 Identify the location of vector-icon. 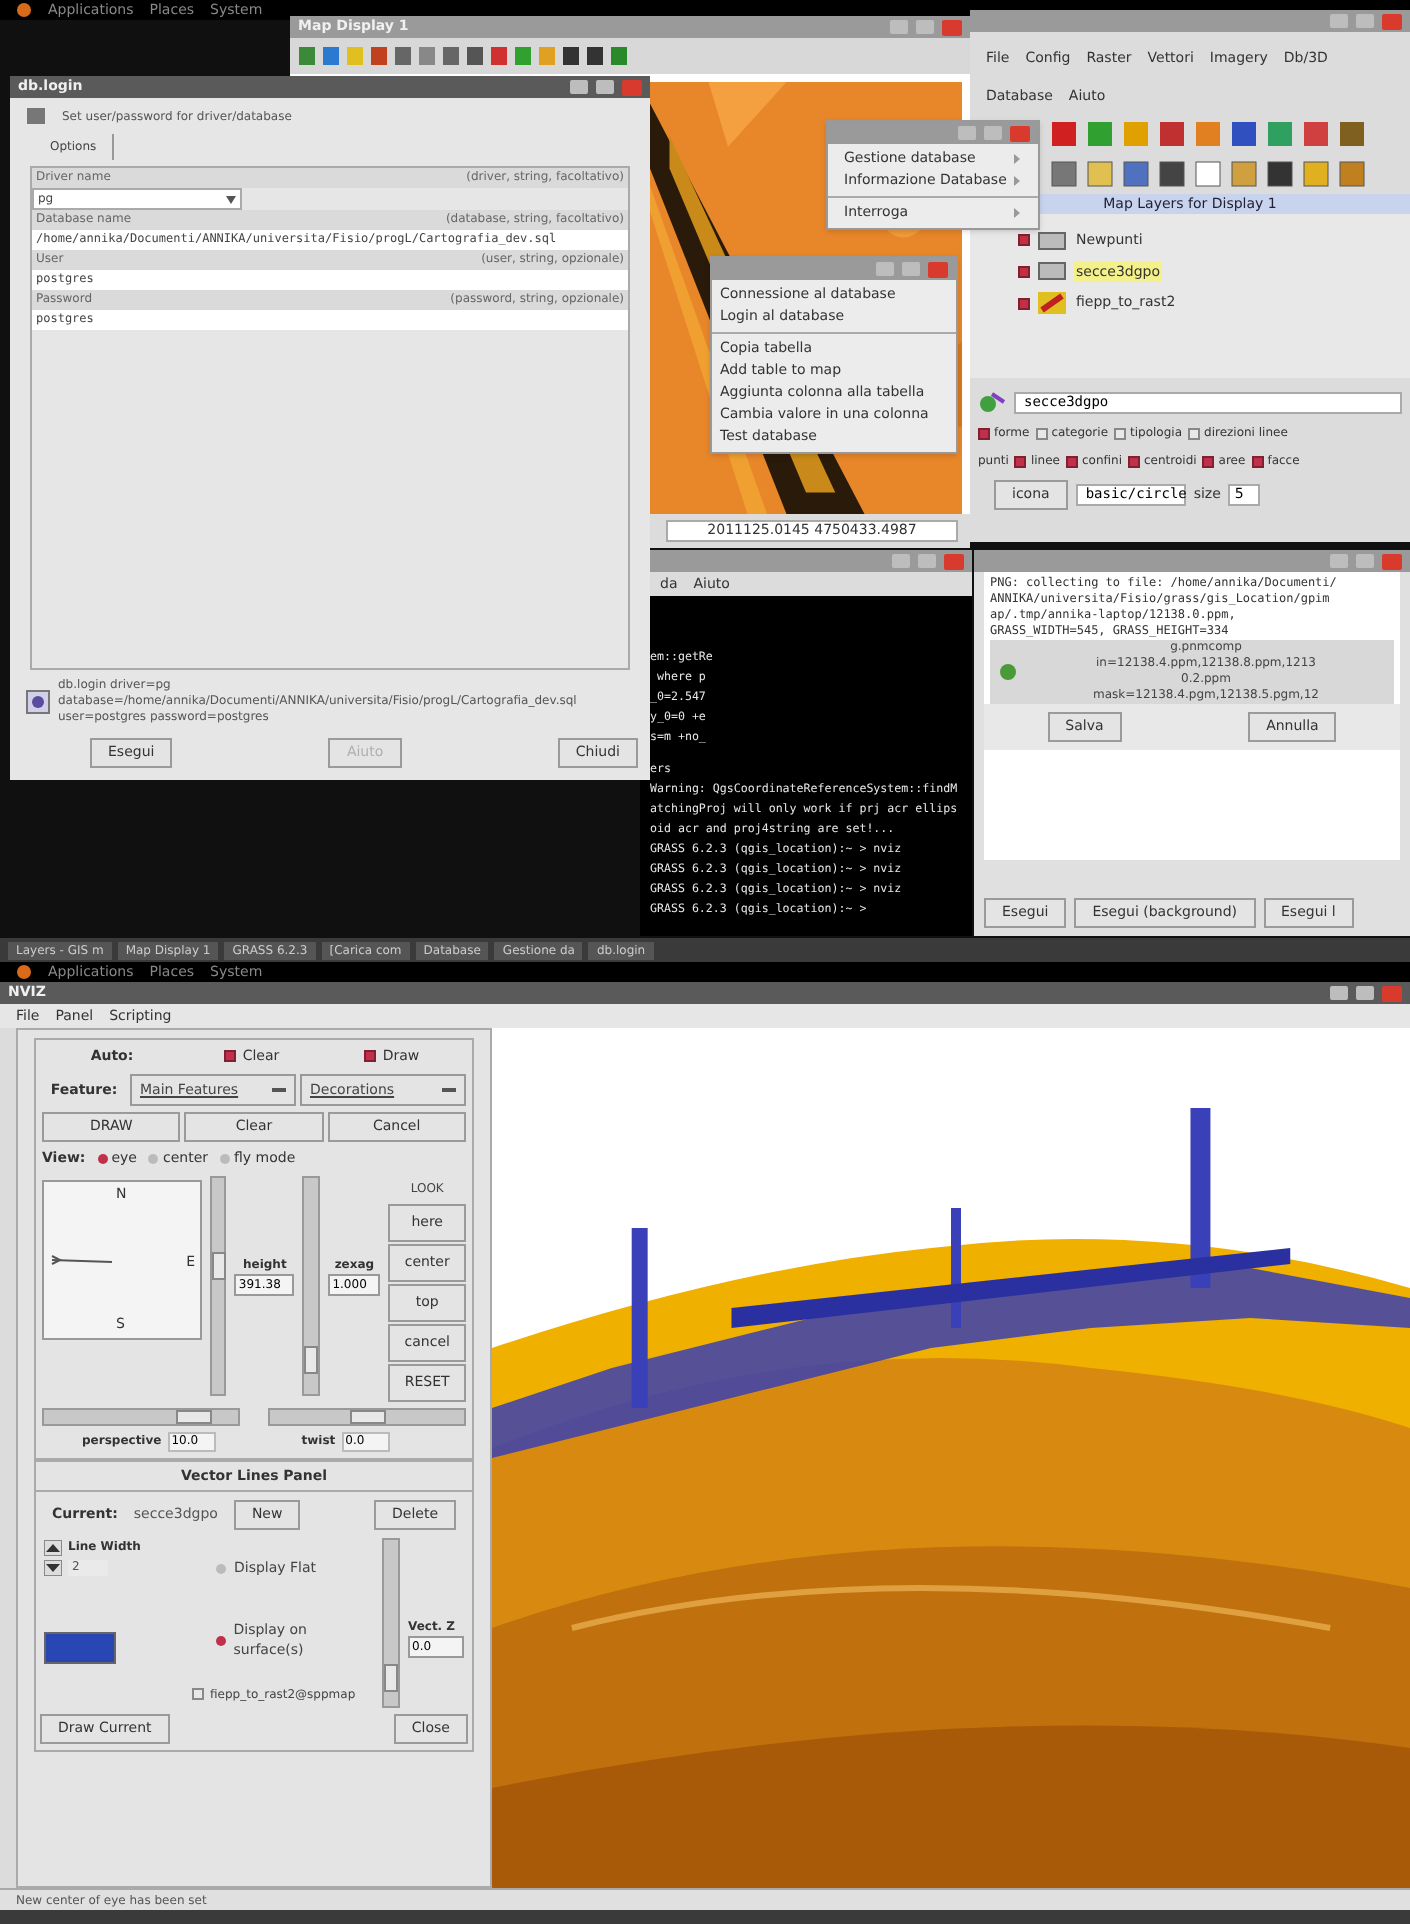
(992, 402).